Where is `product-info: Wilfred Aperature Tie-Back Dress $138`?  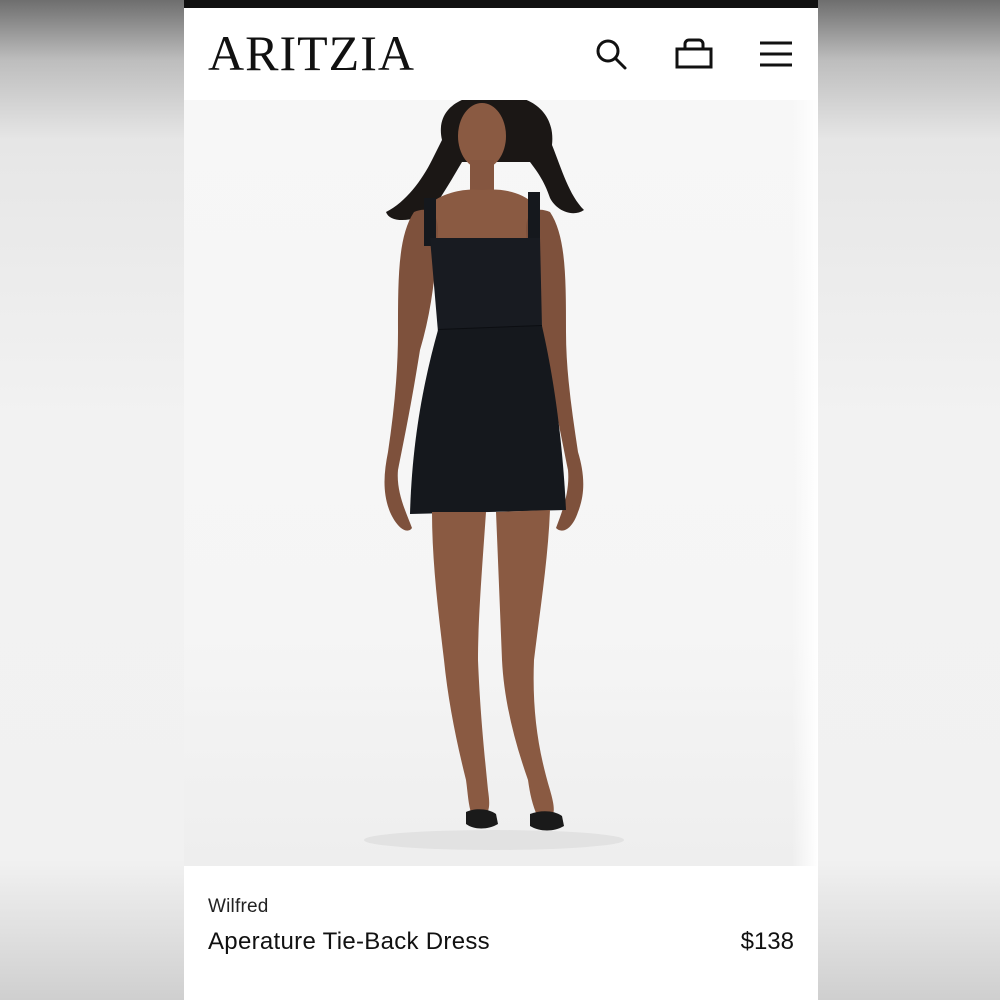
product-info: Wilfred Aperature Tie-Back Dress $138 is located at coordinates (501, 933).